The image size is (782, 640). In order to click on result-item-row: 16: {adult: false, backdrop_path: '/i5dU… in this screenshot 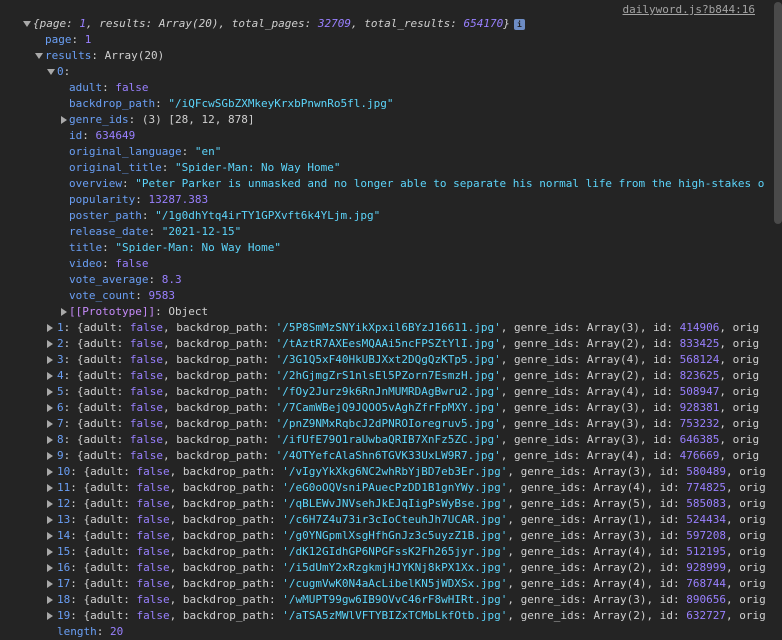, I will do `click(411, 568)`.